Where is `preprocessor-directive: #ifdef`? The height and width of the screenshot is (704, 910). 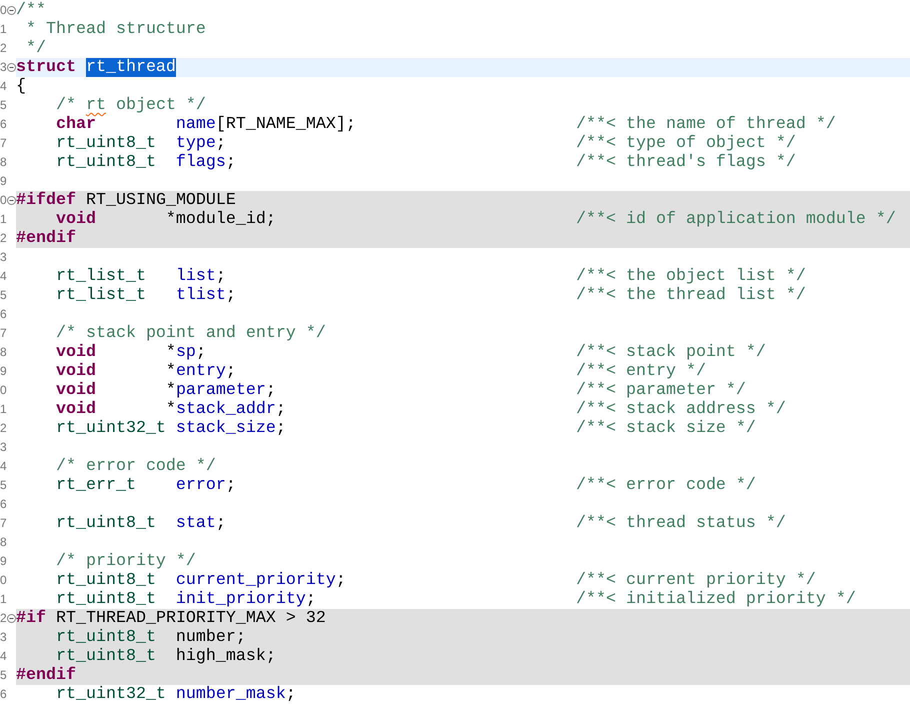 preprocessor-directive: #ifdef is located at coordinates (46, 200).